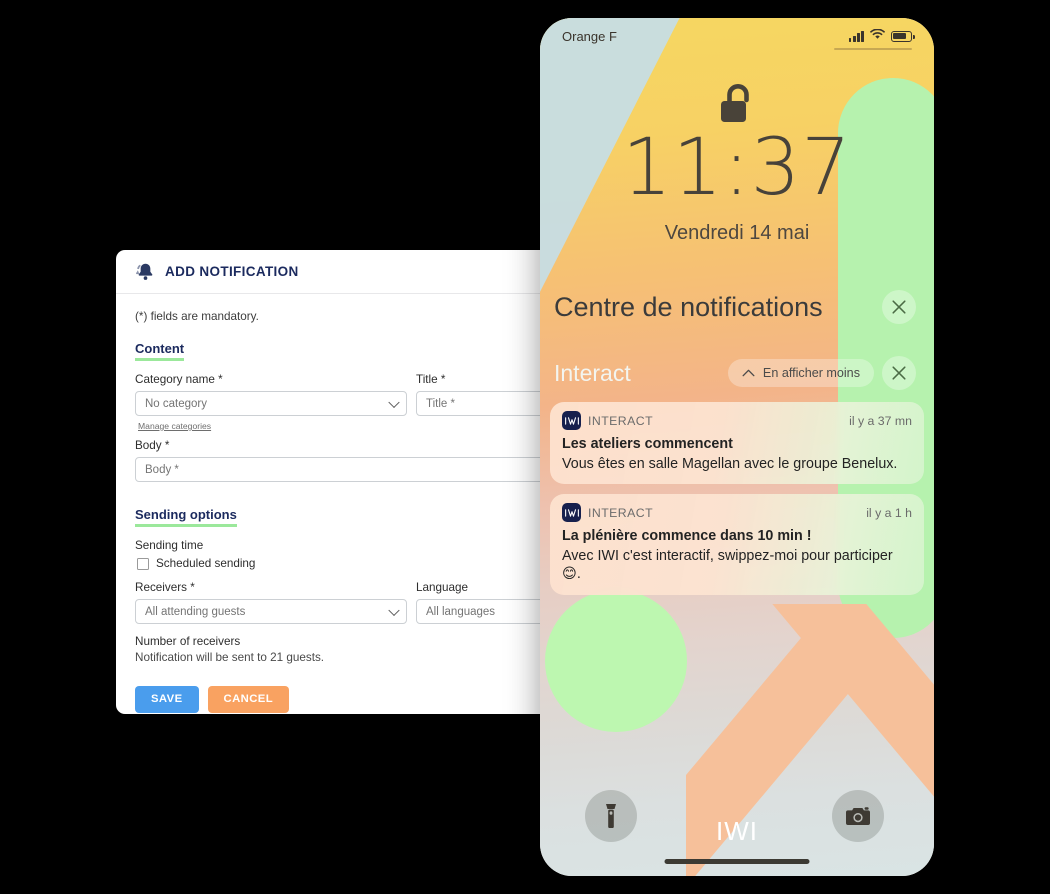 The height and width of the screenshot is (894, 1050). Describe the element at coordinates (145, 271) in the screenshot. I see `bell-icon` at that location.